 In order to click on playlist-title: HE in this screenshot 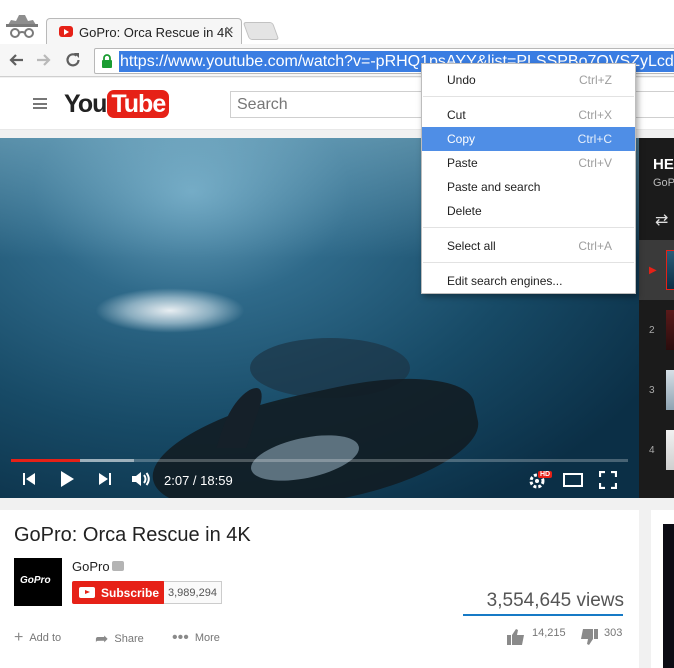, I will do `click(663, 164)`.